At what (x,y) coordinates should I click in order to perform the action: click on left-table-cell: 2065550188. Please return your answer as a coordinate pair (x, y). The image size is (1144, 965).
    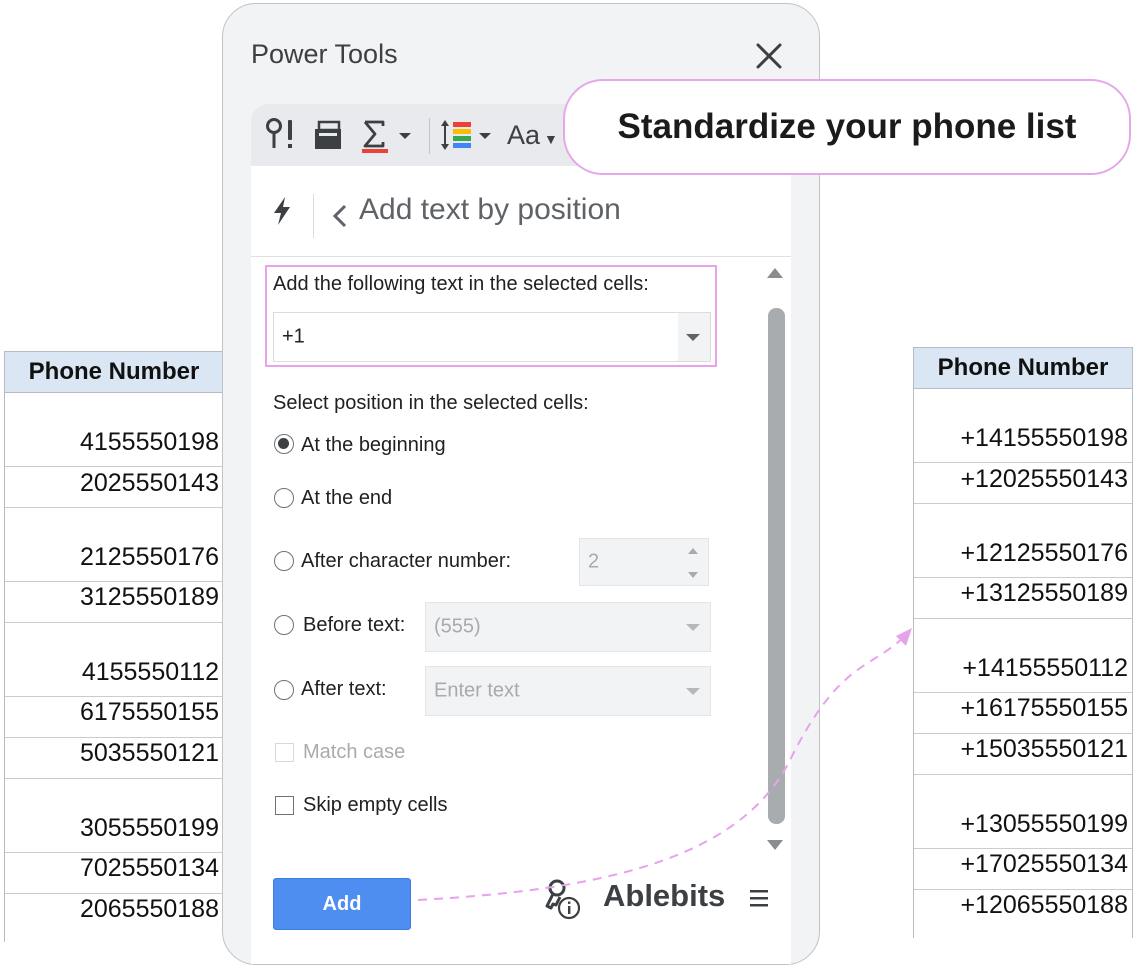
    Looking at the image, I should click on (114, 909).